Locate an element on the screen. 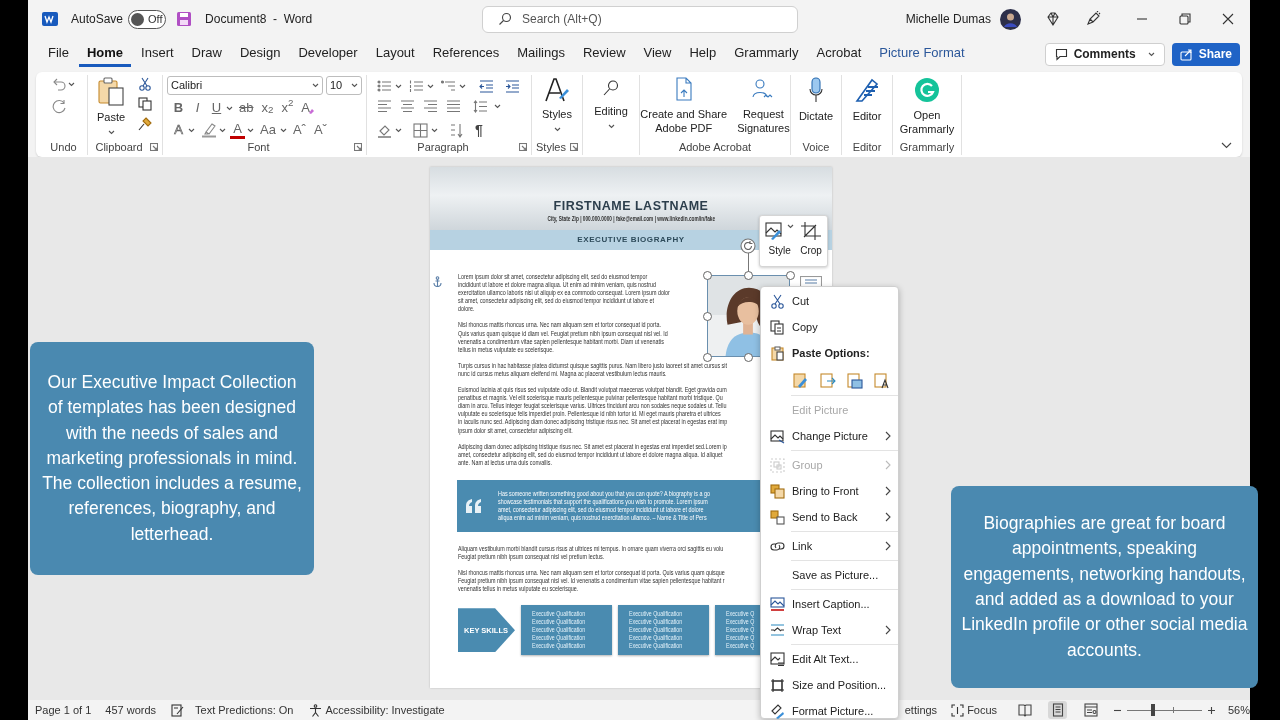  menu-item: Send to Back is located at coordinates (829, 517).